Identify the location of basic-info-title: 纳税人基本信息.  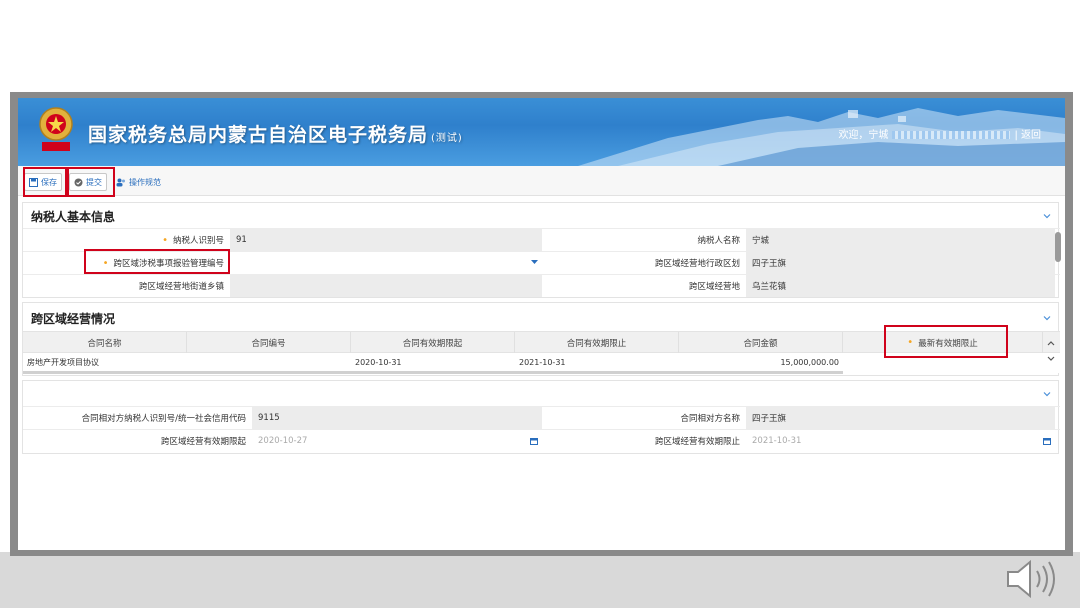
(73, 217).